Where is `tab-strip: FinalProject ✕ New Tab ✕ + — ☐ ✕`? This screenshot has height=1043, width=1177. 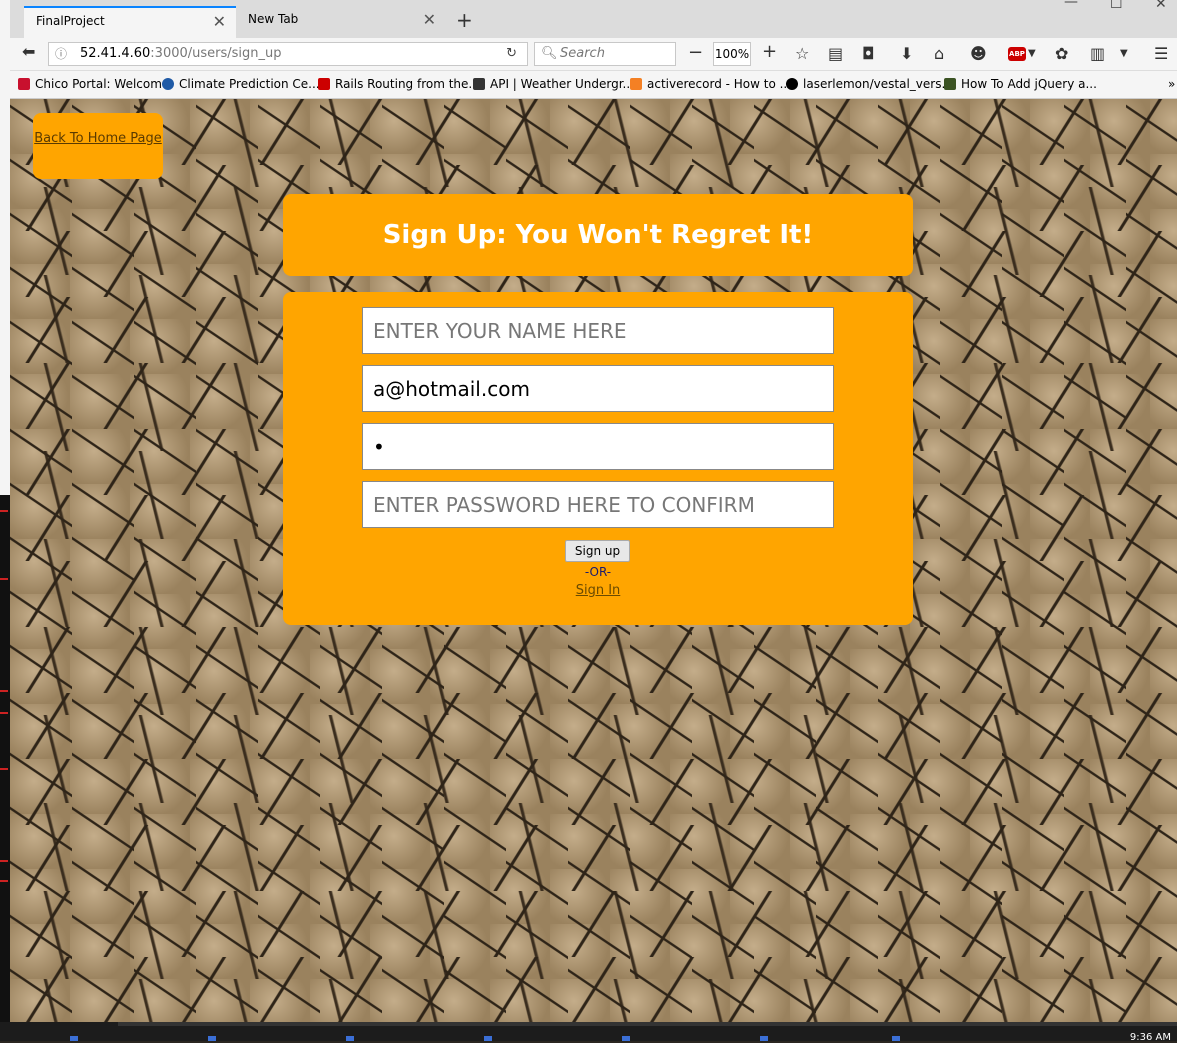 tab-strip: FinalProject ✕ New Tab ✕ + — ☐ ✕ is located at coordinates (593, 19).